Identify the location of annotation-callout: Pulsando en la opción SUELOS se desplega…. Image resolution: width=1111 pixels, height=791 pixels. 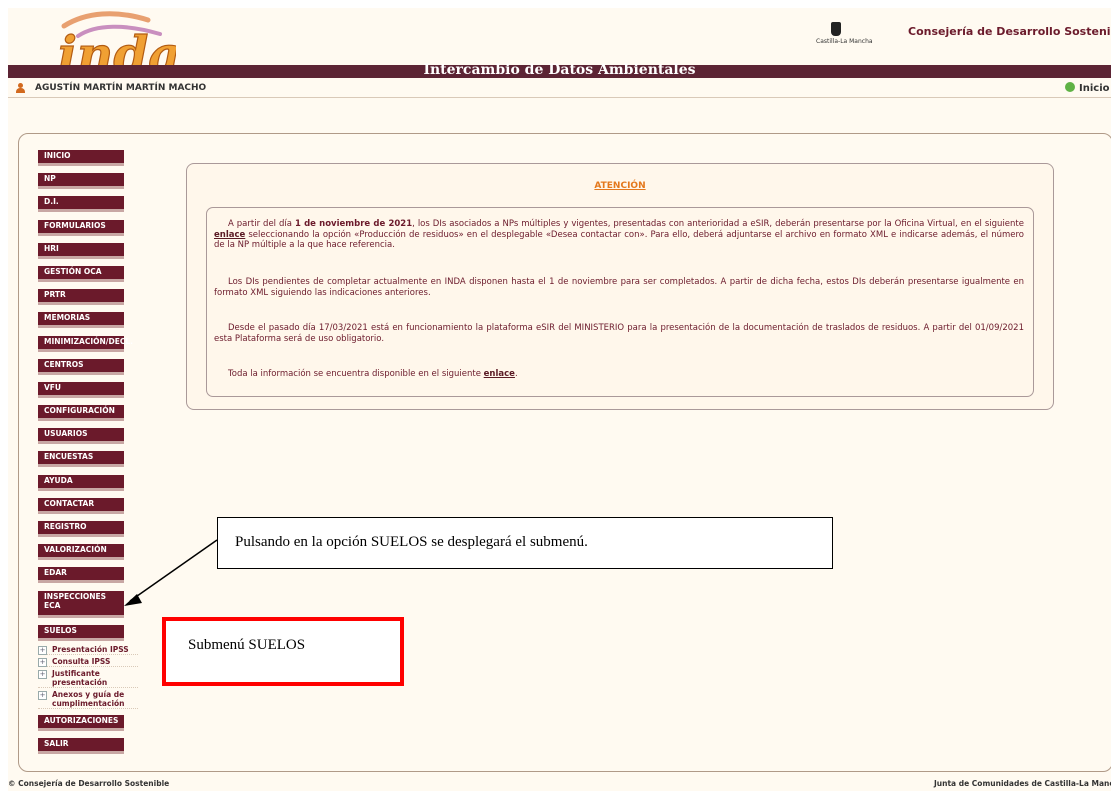
(525, 543).